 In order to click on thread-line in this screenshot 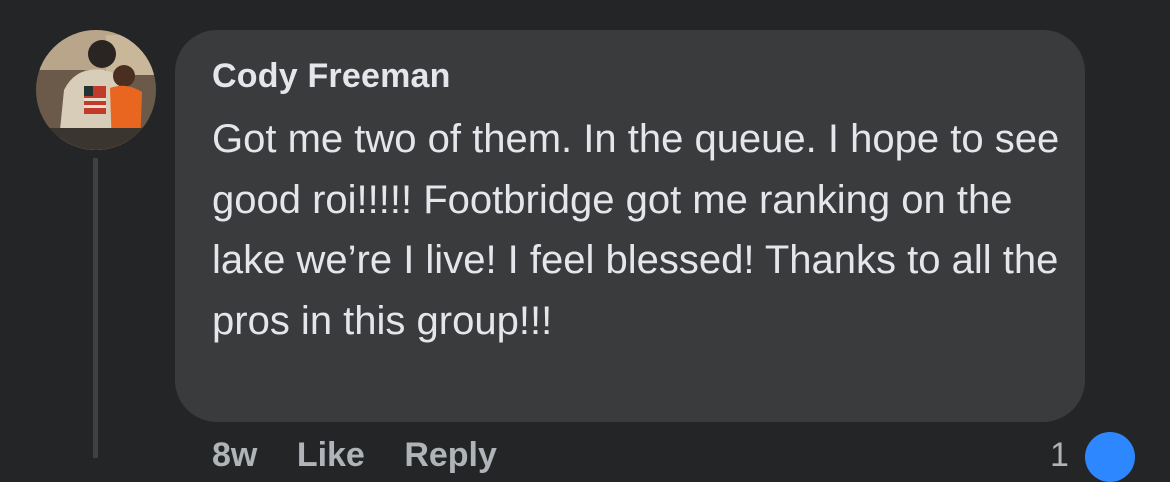, I will do `click(95, 308)`.